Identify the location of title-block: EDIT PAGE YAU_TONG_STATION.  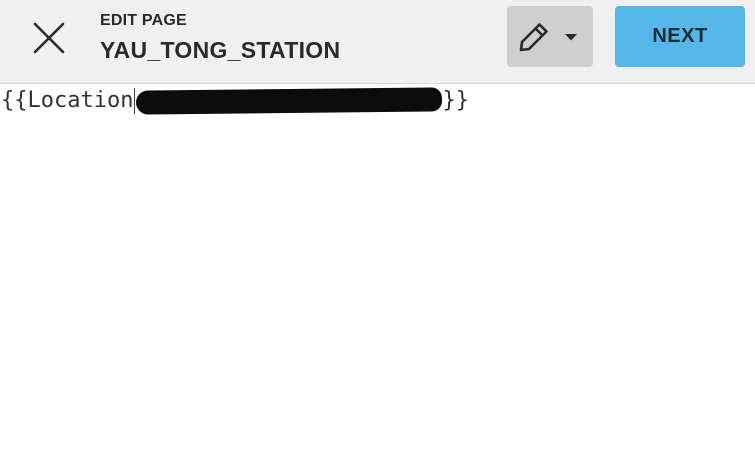
(220, 37).